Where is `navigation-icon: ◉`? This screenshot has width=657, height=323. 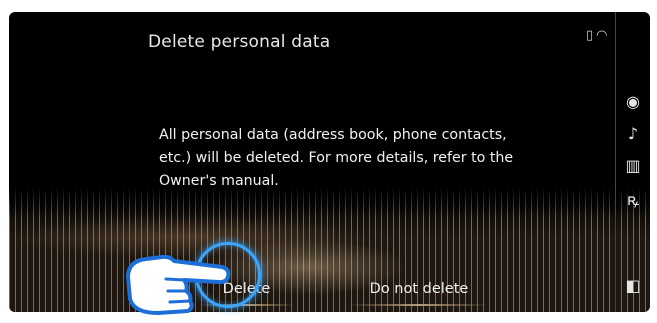 navigation-icon: ◉ is located at coordinates (633, 101).